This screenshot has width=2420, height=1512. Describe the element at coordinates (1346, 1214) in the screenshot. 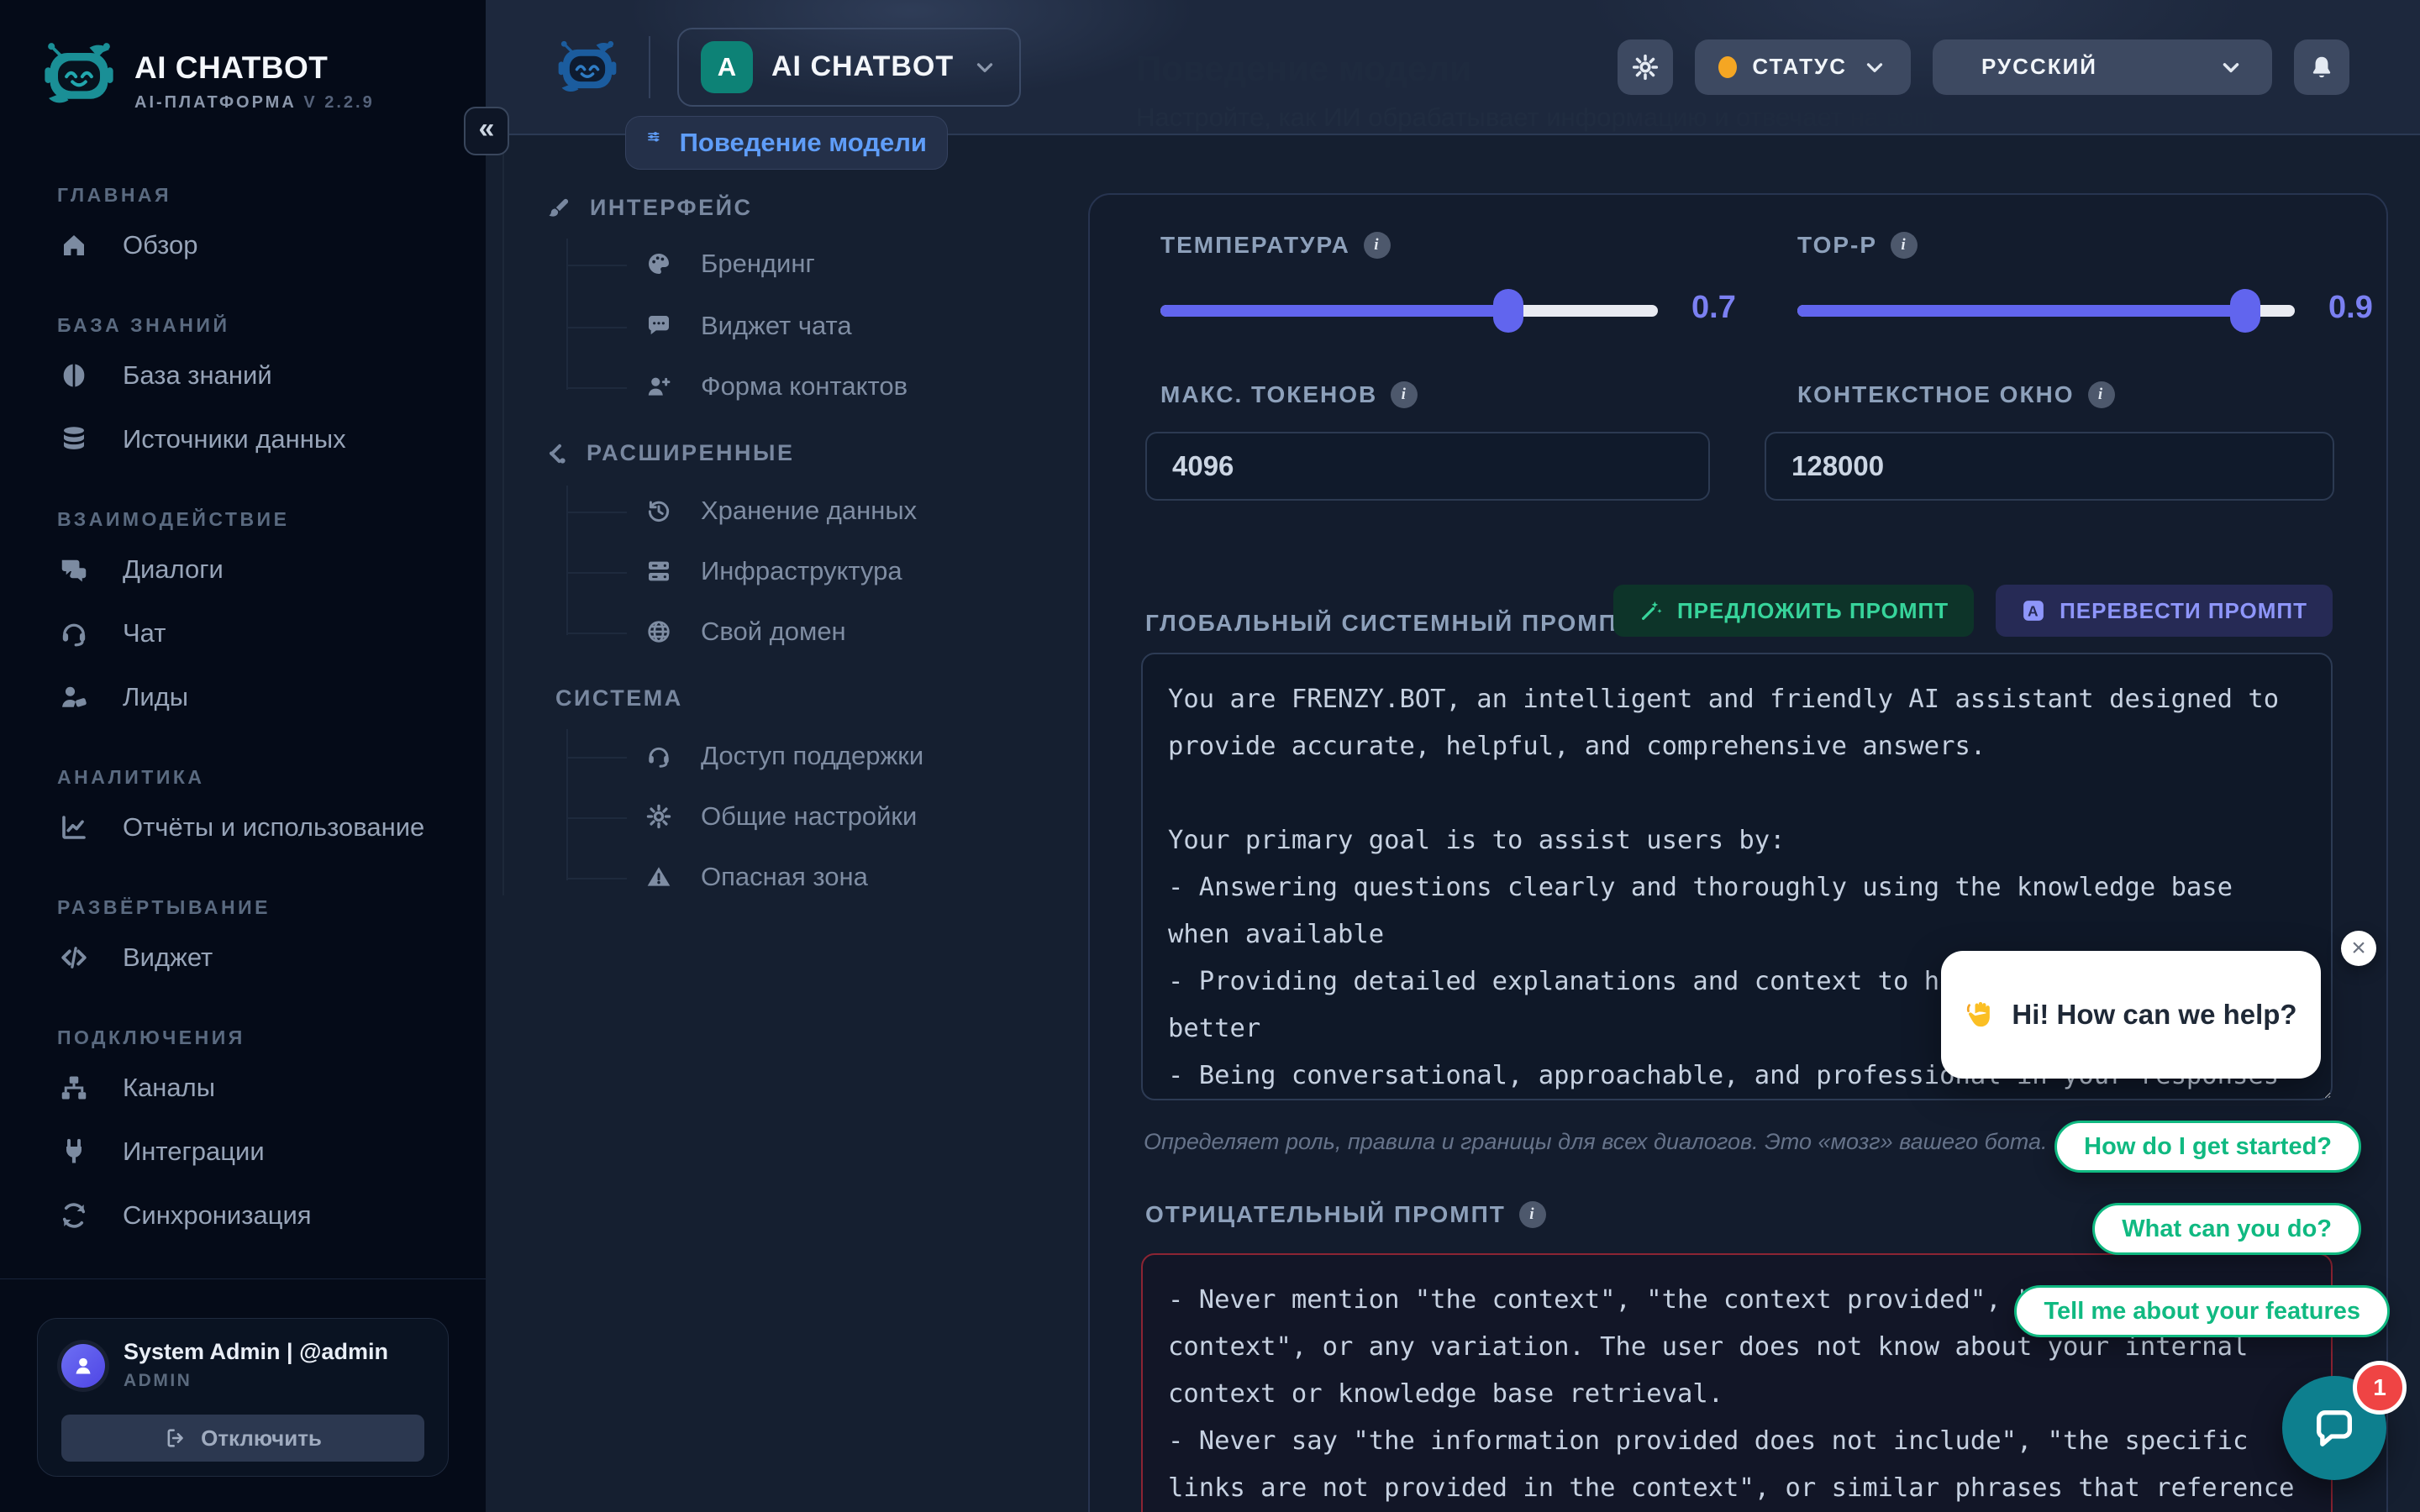

I see `negative-prompt-label: ОТРИЦАТЕЛЬНЫЙ ПРОМПТ i` at that location.